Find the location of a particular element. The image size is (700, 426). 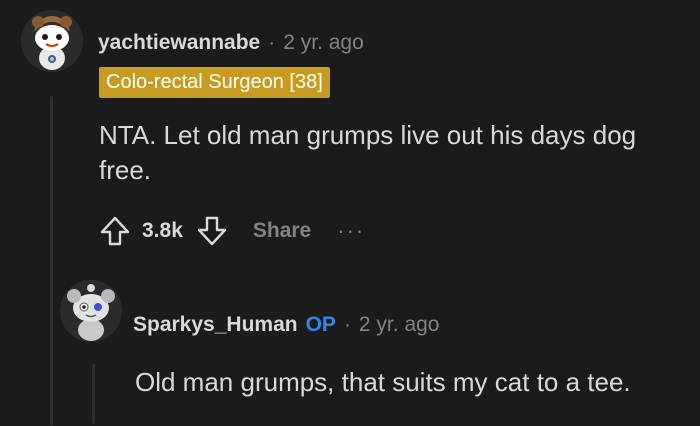

user-avatar is located at coordinates (52, 41).